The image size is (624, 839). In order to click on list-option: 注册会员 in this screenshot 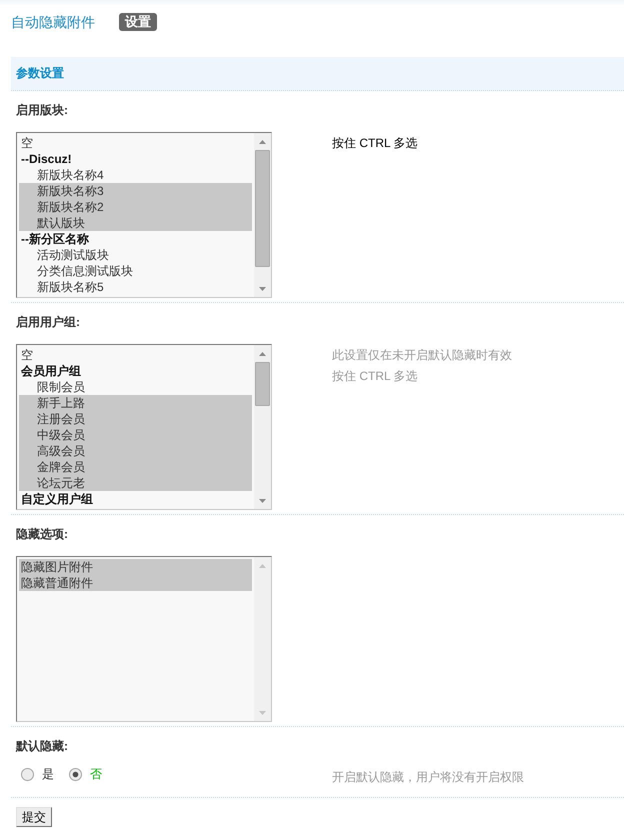, I will do `click(135, 419)`.